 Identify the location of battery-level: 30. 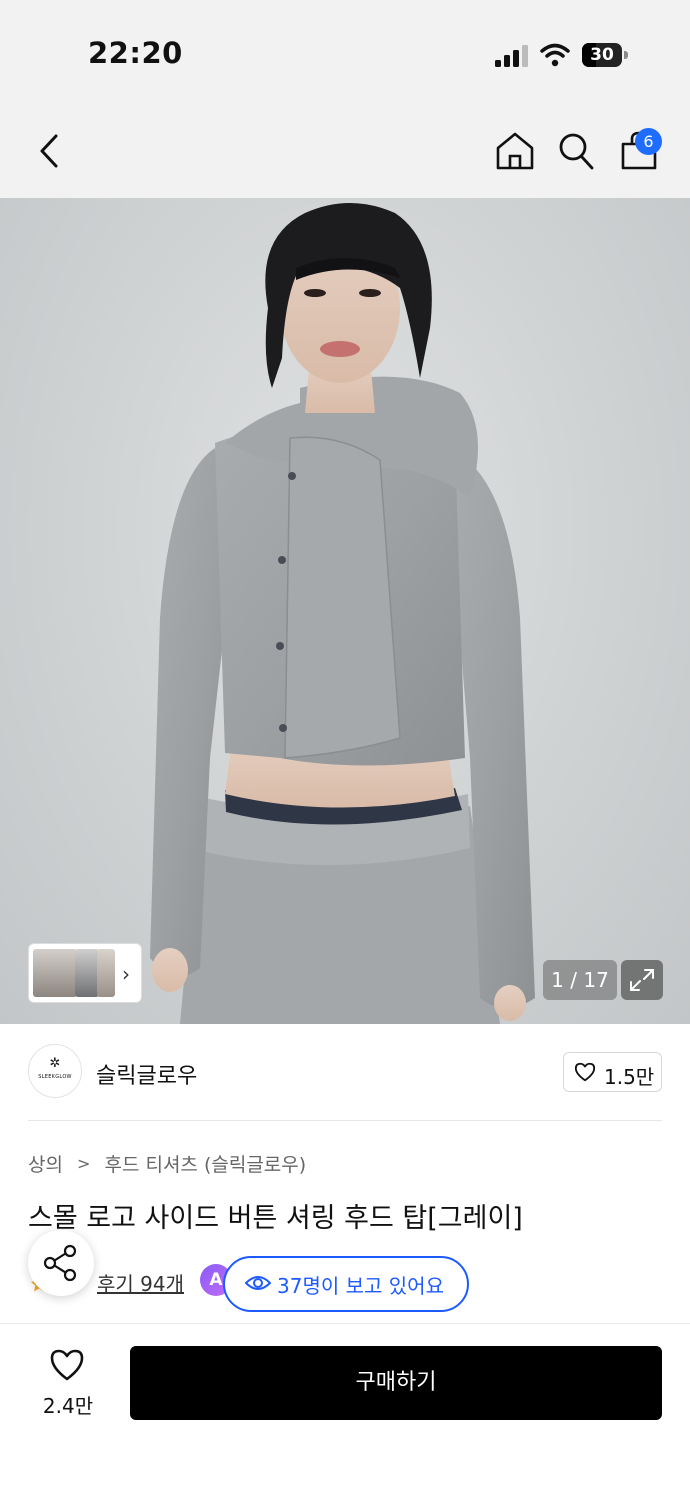
(602, 55).